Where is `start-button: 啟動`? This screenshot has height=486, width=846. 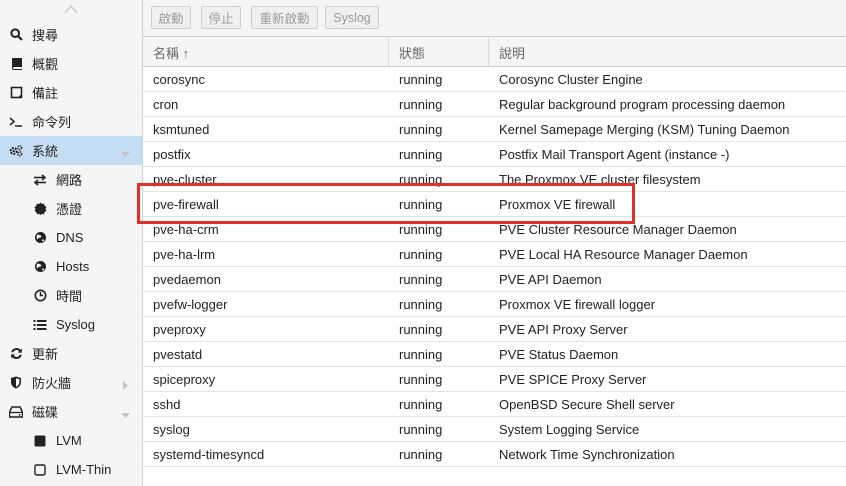
start-button: 啟動 is located at coordinates (171, 17).